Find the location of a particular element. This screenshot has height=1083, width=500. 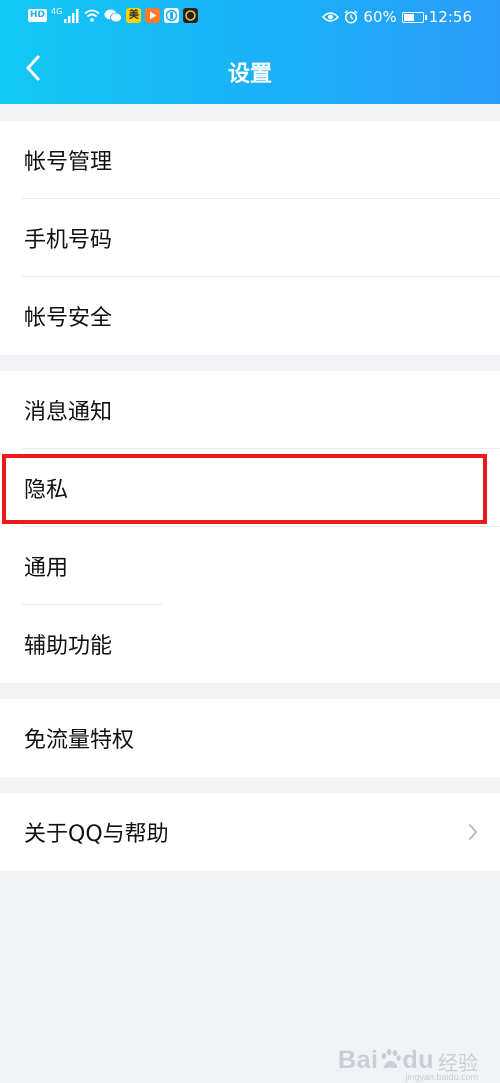

settings-item-label: 辅助功能 is located at coordinates (68, 646).